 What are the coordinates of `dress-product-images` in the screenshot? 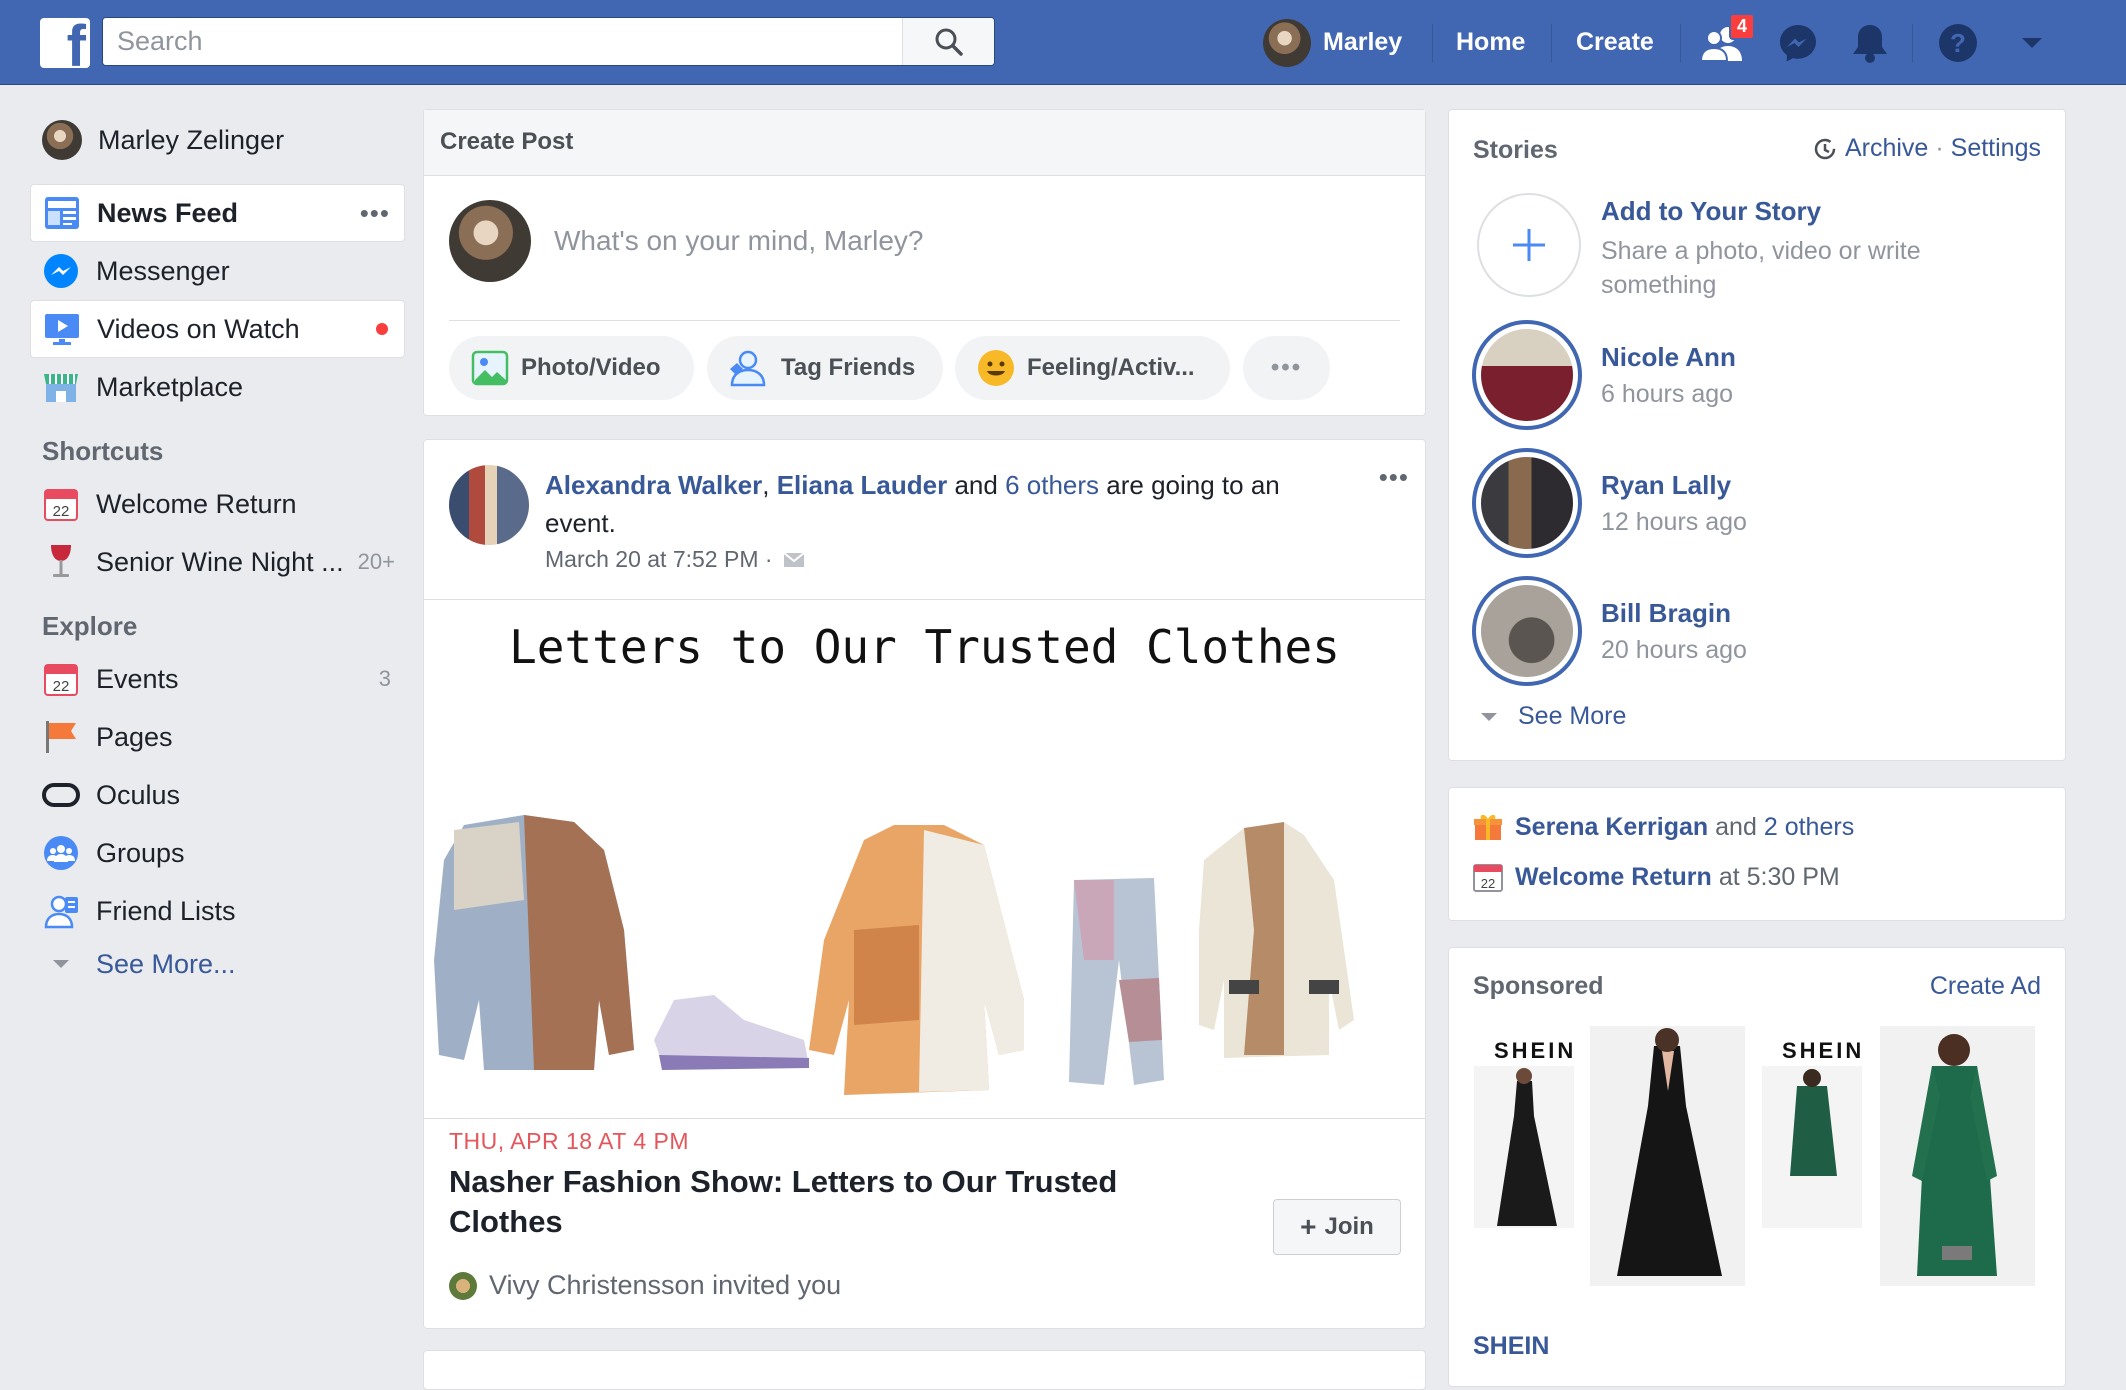 It's located at (1754, 1156).